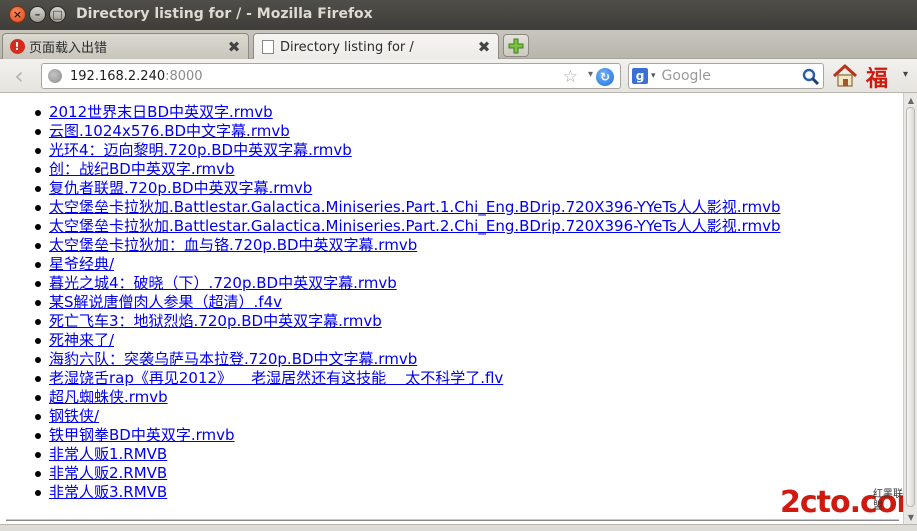 Image resolution: width=917 pixels, height=531 pixels. I want to click on engine-dropdown-icon: ▾, so click(653, 76).